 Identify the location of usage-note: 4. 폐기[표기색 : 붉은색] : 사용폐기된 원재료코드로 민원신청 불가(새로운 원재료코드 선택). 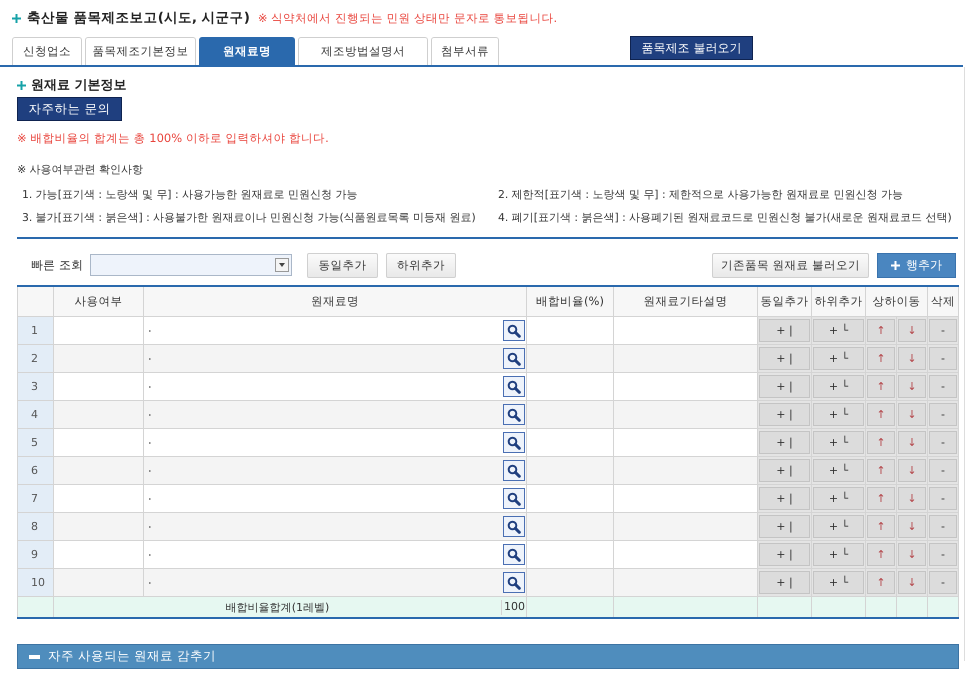
(725, 218).